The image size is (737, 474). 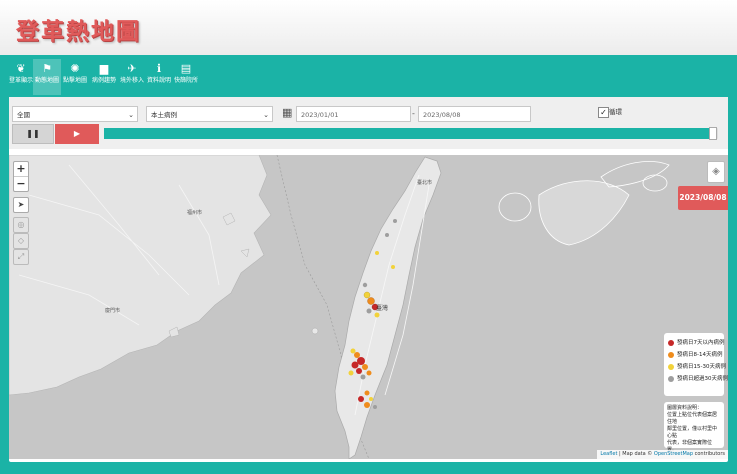 I want to click on ruler-icon: ◎, so click(x=21, y=224).